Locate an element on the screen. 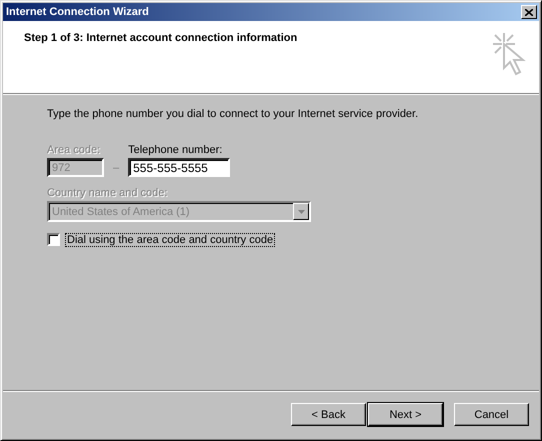 Image resolution: width=542 pixels, height=441 pixels. wizard-button: Next > is located at coordinates (405, 414).